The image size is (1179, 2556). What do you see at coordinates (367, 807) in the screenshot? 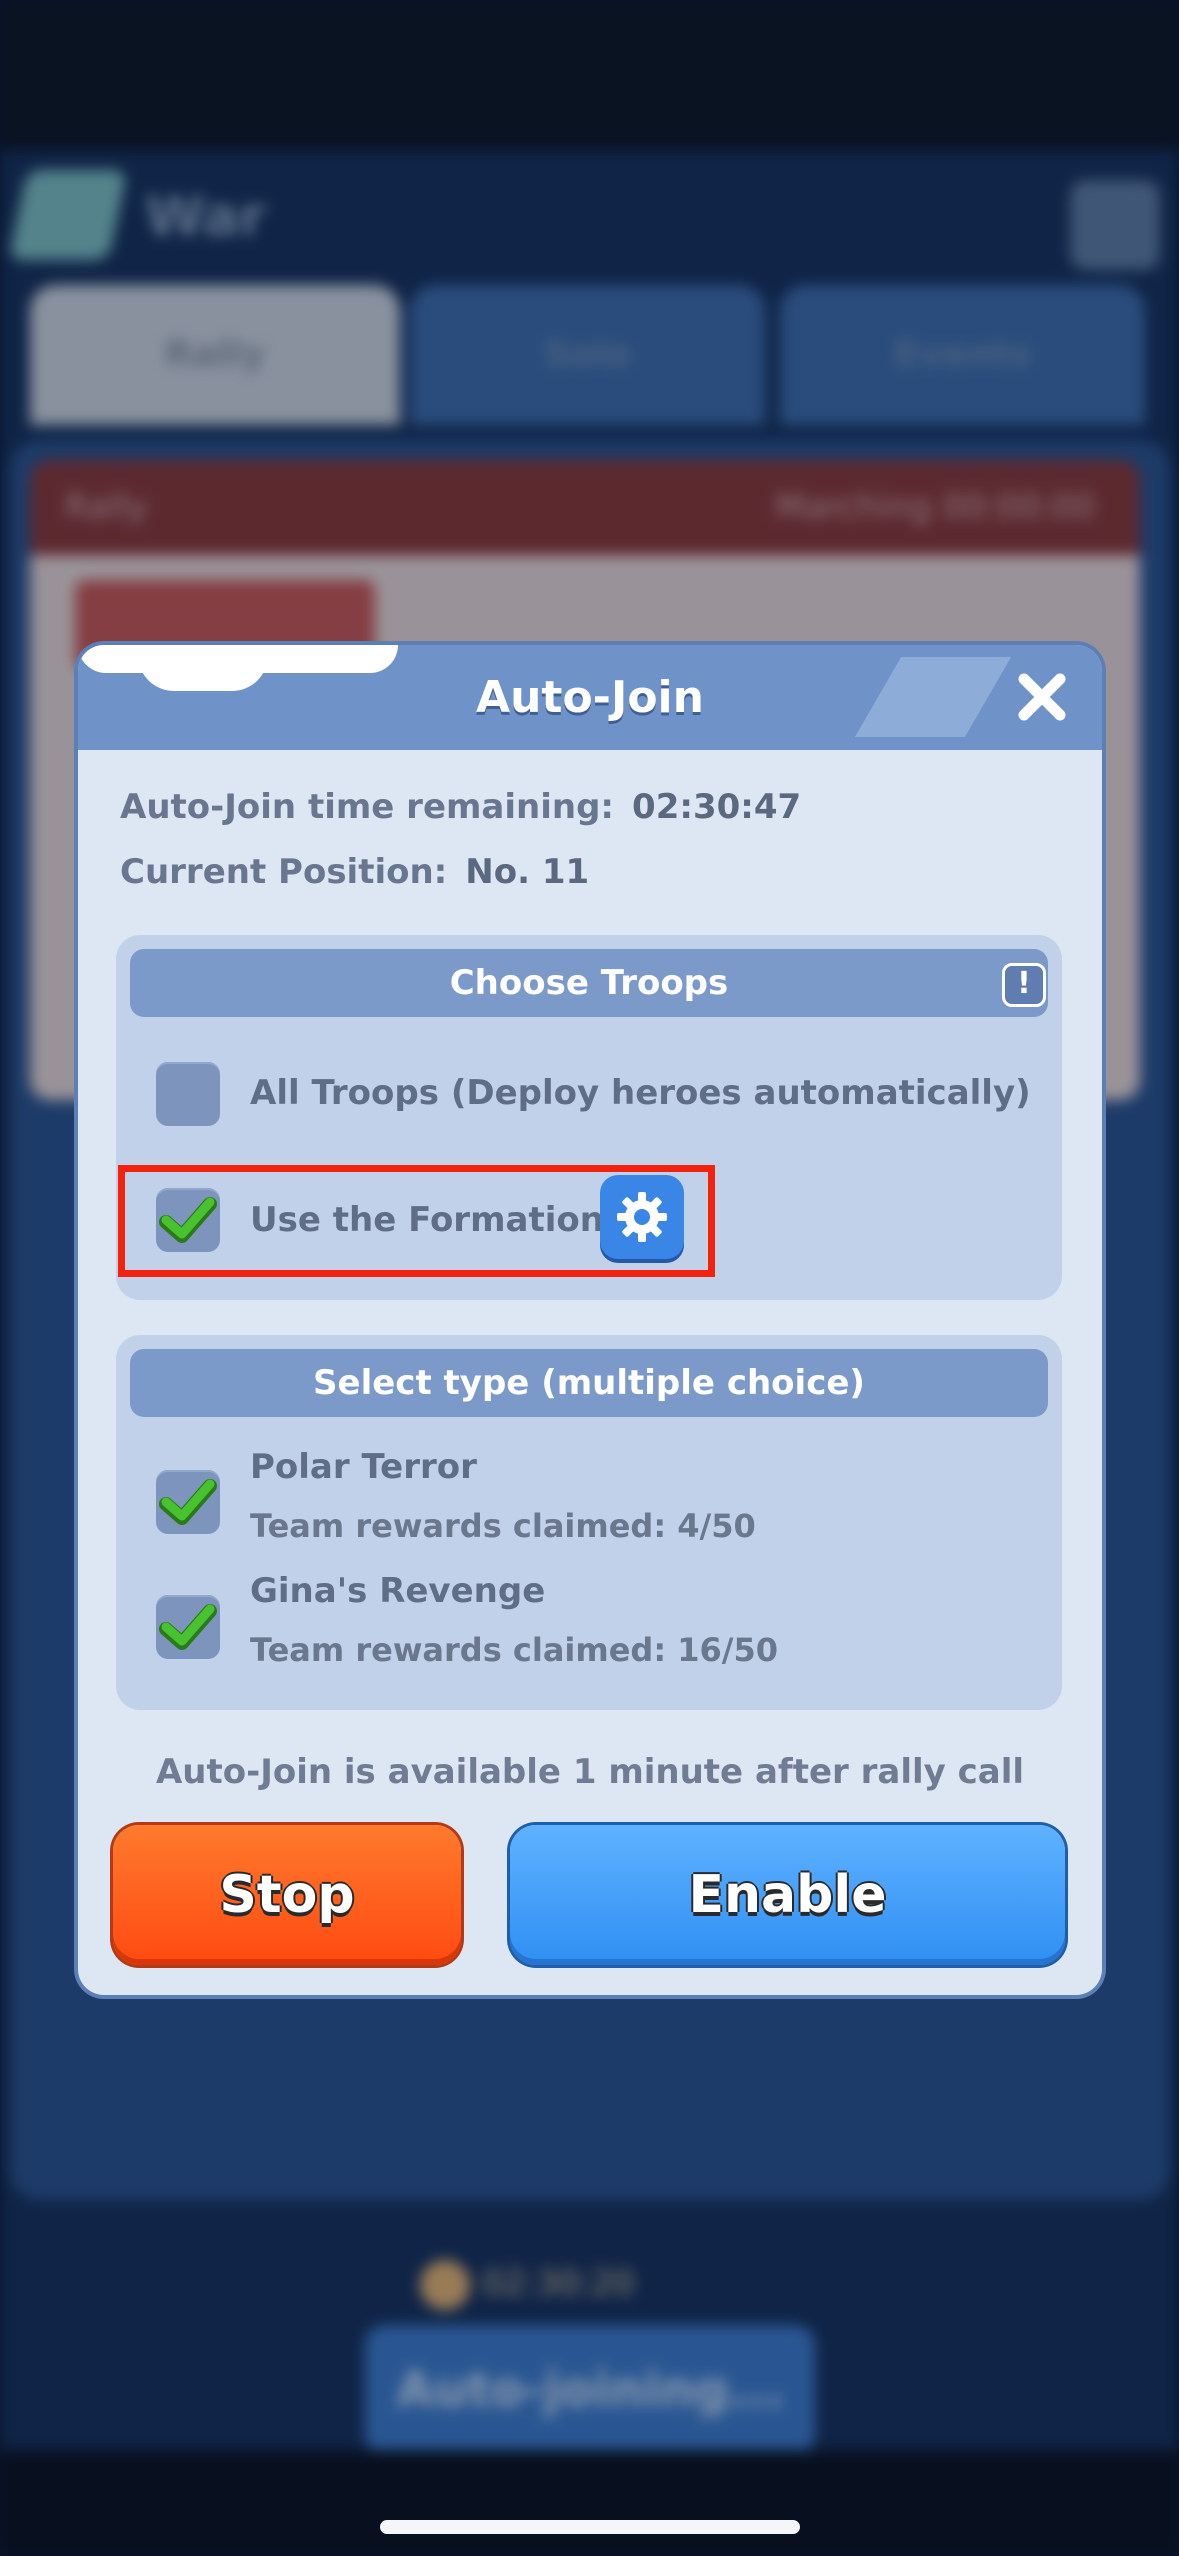
I see `time-remaining-label: Auto-Join time remaining:` at bounding box center [367, 807].